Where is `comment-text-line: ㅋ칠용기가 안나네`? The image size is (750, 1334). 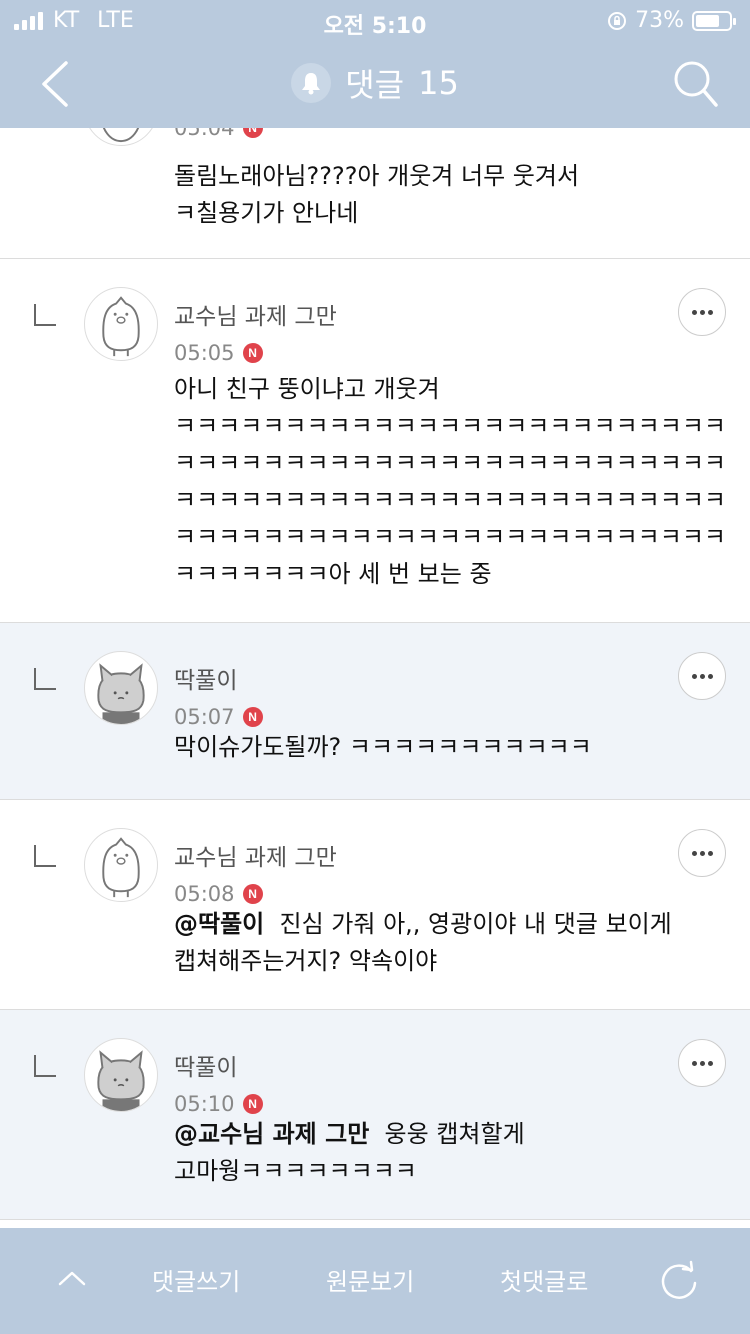
comment-text-line: ㅋ칠용기가 안나네 is located at coordinates (266, 213).